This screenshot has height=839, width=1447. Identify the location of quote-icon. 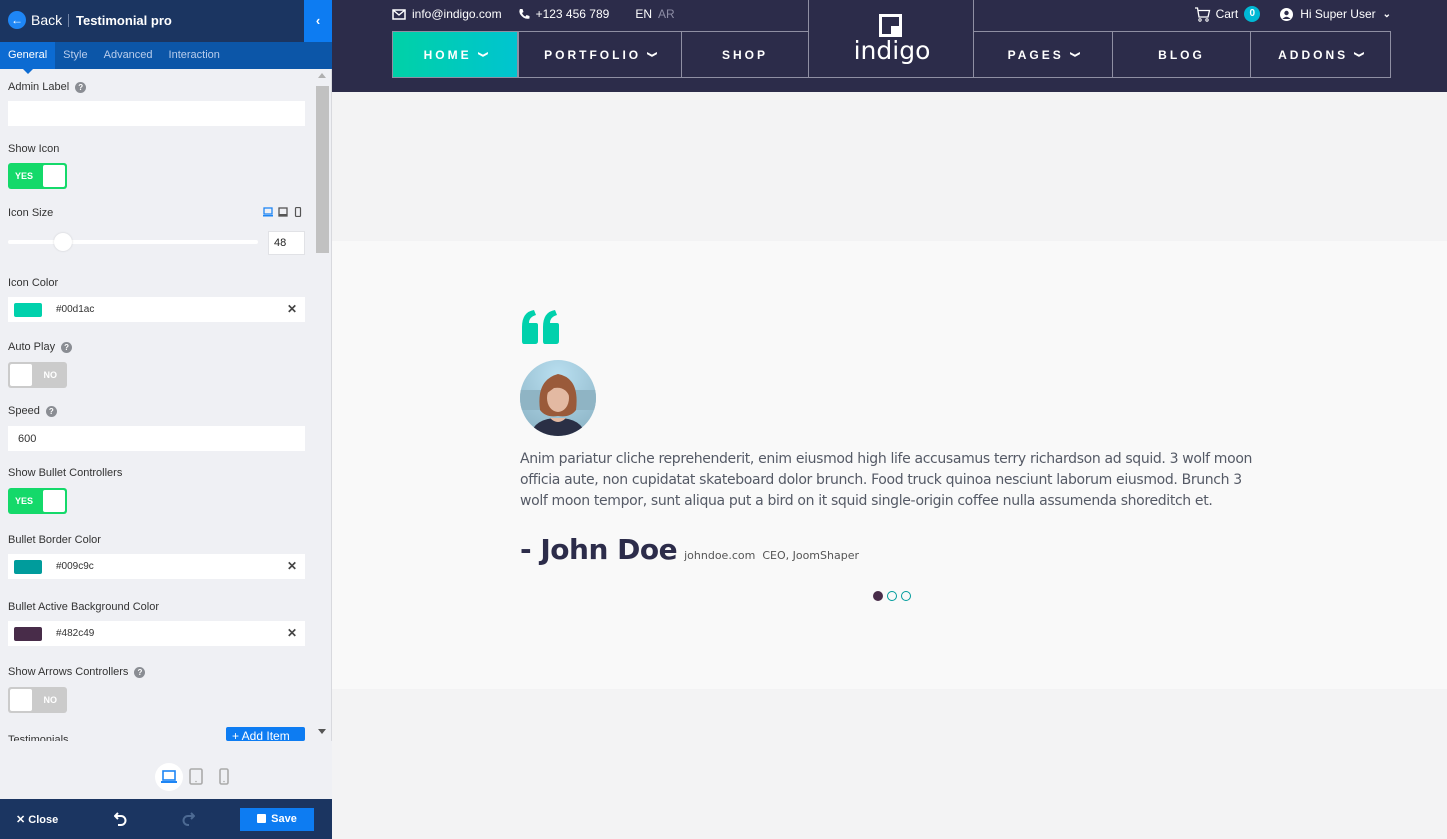
(540, 327).